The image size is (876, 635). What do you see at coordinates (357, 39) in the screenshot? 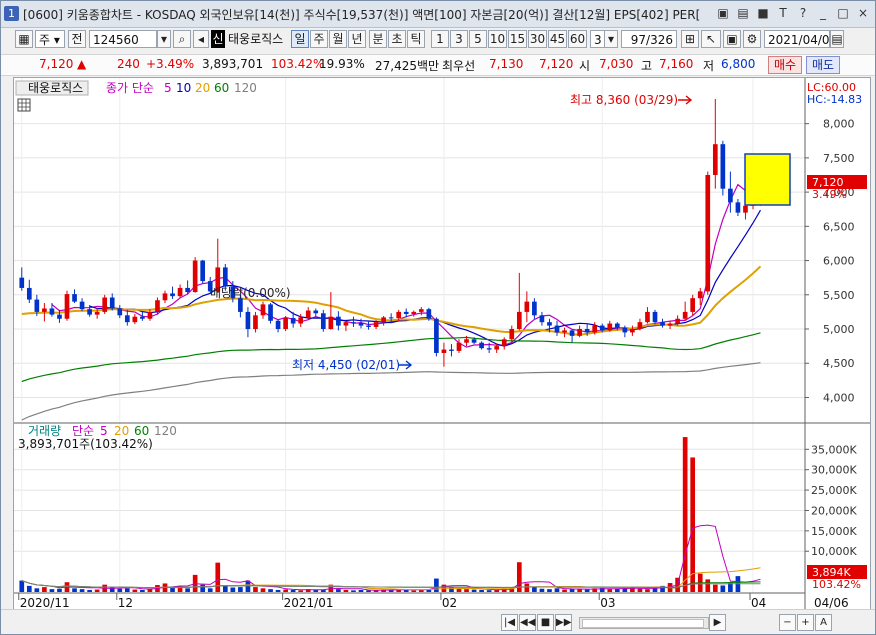
I see `tab-year: 년` at bounding box center [357, 39].